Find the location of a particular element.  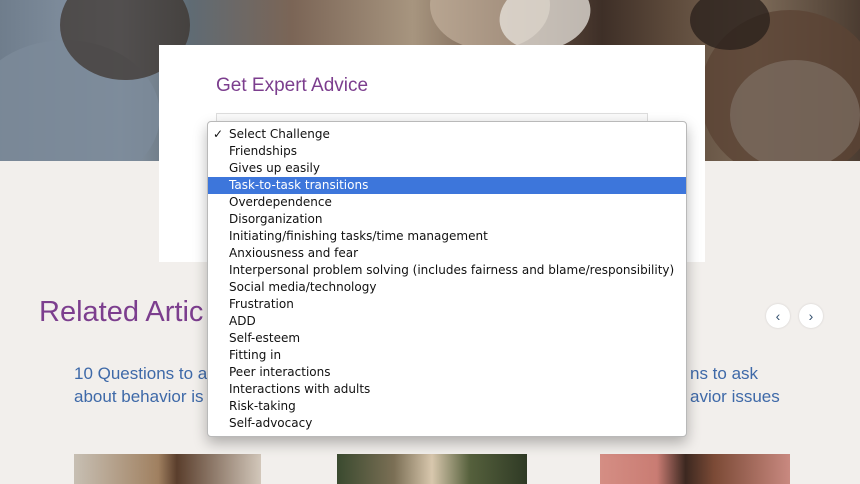

article-title-line: ns to ask is located at coordinates (724, 373).